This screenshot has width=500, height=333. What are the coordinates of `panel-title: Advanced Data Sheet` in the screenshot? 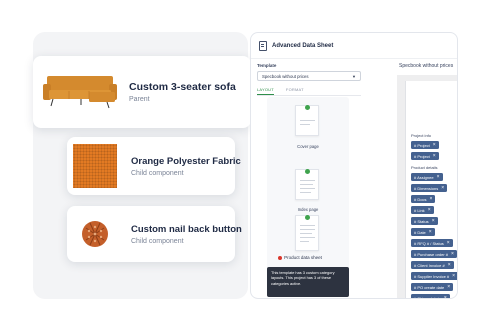 It's located at (303, 45).